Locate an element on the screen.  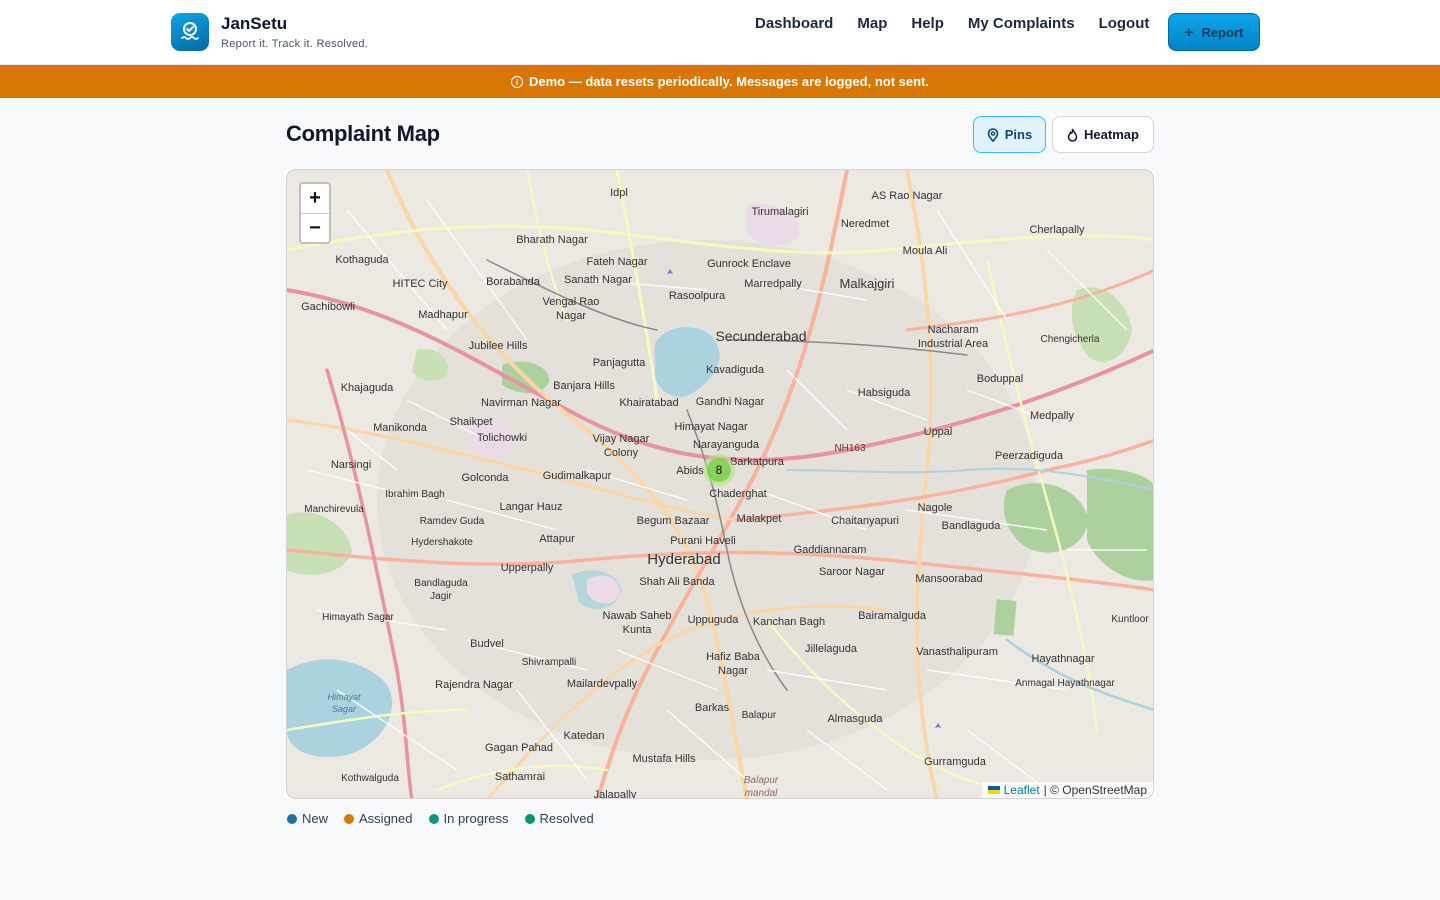
svg-text: Katedan is located at coordinates (584, 736).